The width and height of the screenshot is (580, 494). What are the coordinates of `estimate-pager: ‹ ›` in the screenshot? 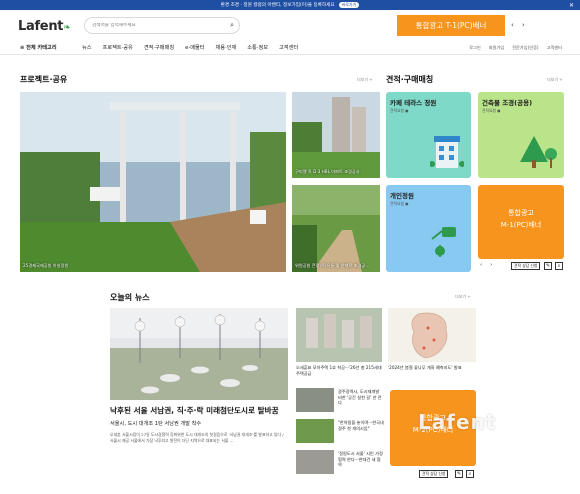 It's located at (487, 265).